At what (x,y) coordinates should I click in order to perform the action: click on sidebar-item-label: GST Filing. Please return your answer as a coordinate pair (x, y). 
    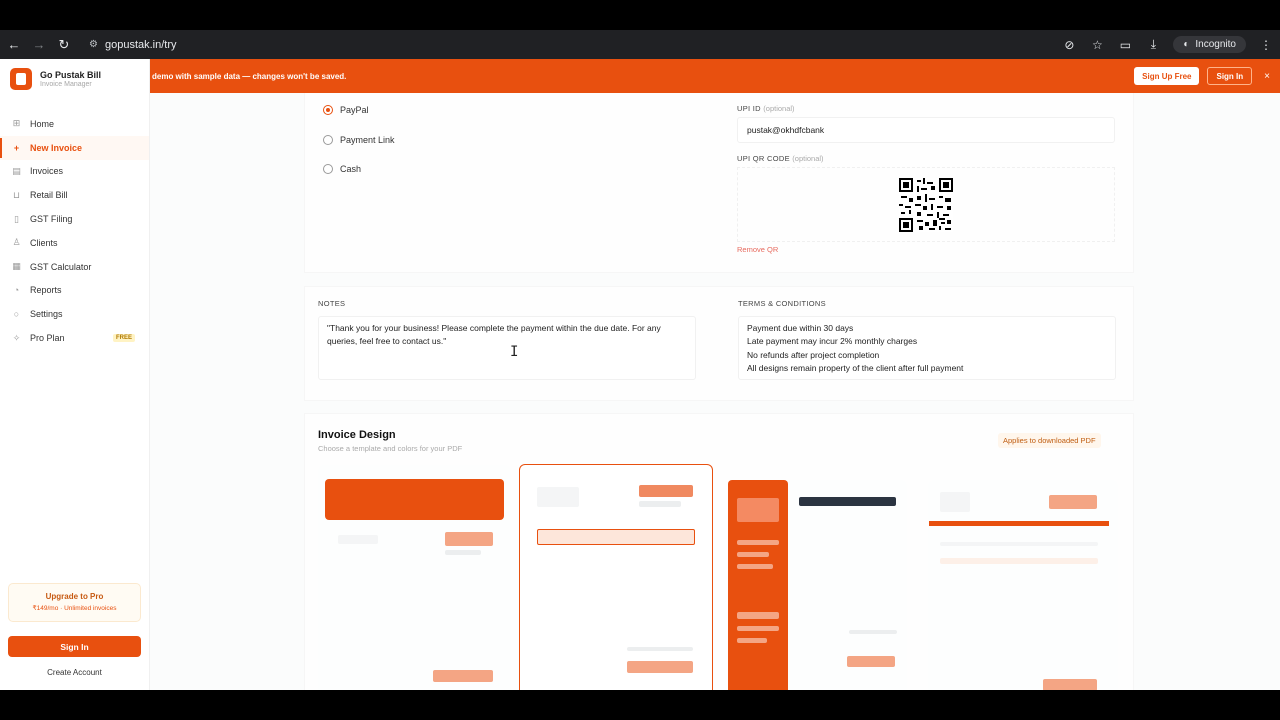
    Looking at the image, I should click on (51, 219).